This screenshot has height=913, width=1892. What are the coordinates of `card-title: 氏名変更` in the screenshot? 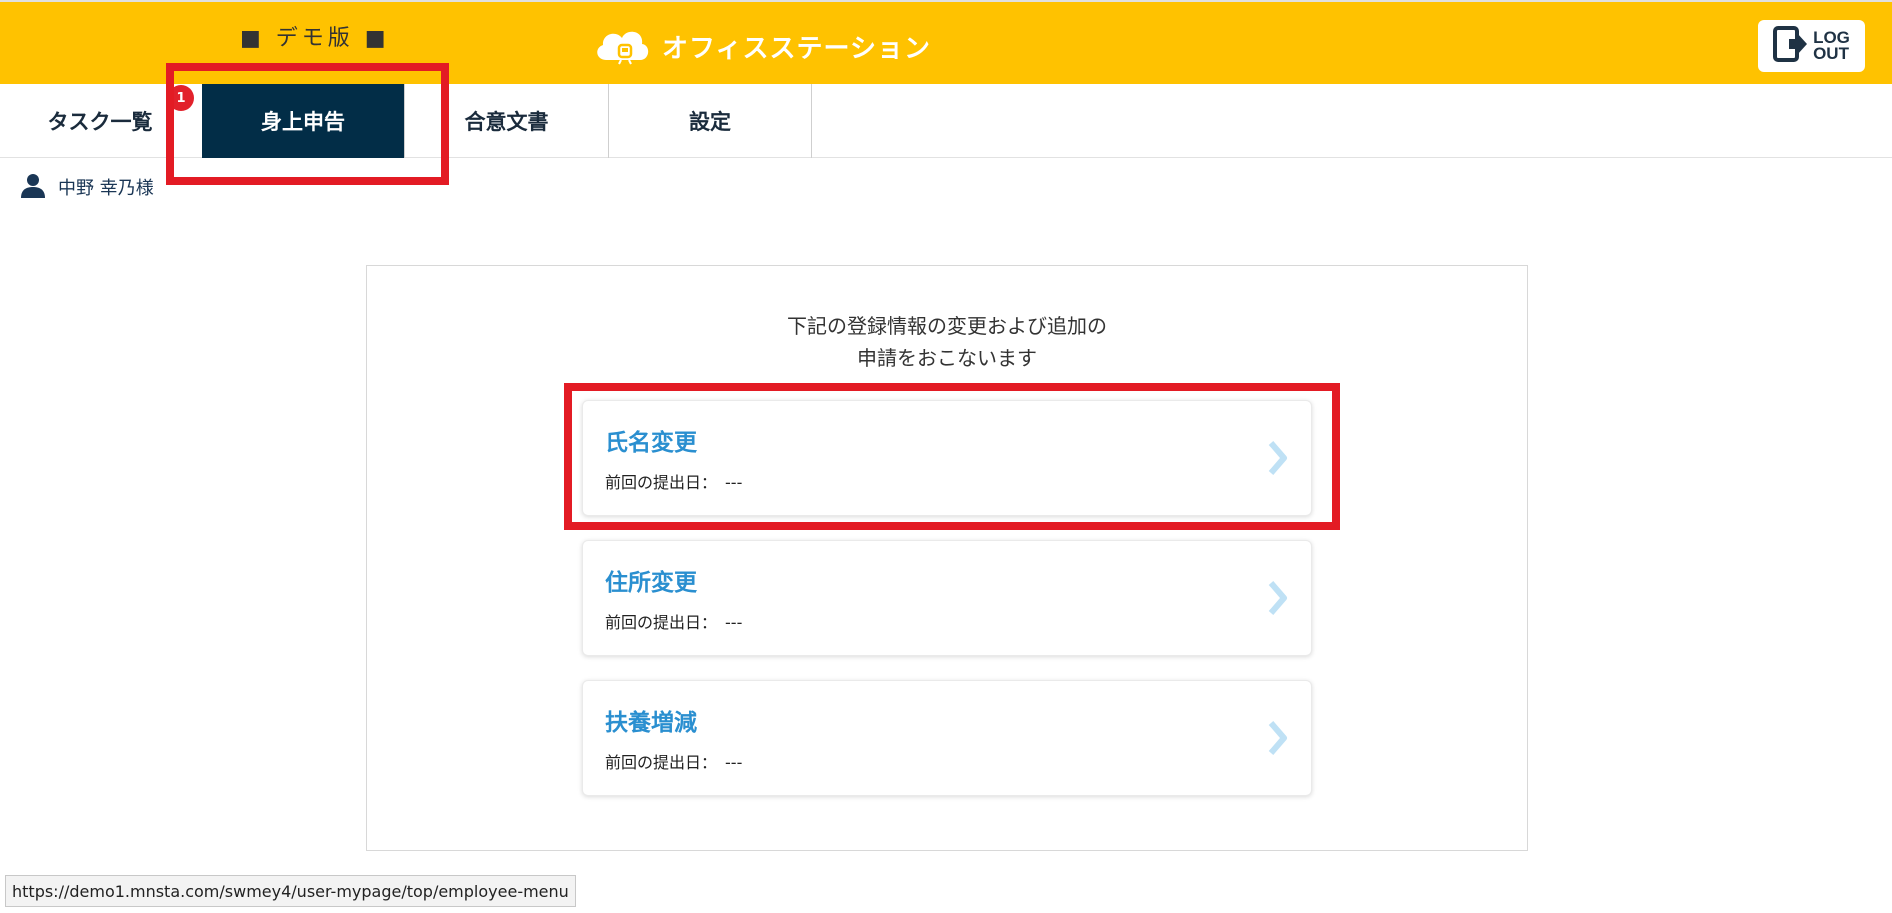 It's located at (651, 443).